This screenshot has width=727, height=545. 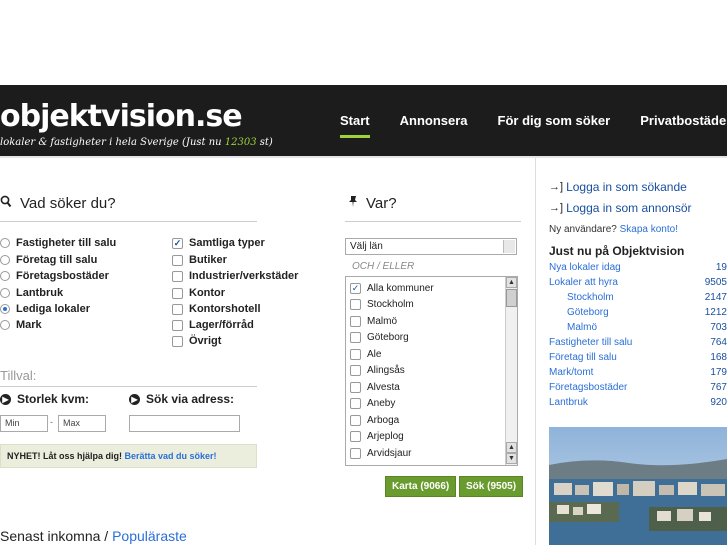 What do you see at coordinates (638, 402) in the screenshot?
I see `stat-row: Lantbruk 920` at bounding box center [638, 402].